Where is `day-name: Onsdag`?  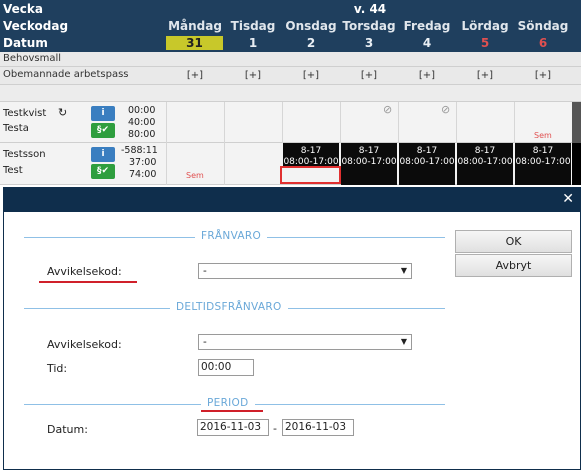
day-name: Onsdag is located at coordinates (311, 26).